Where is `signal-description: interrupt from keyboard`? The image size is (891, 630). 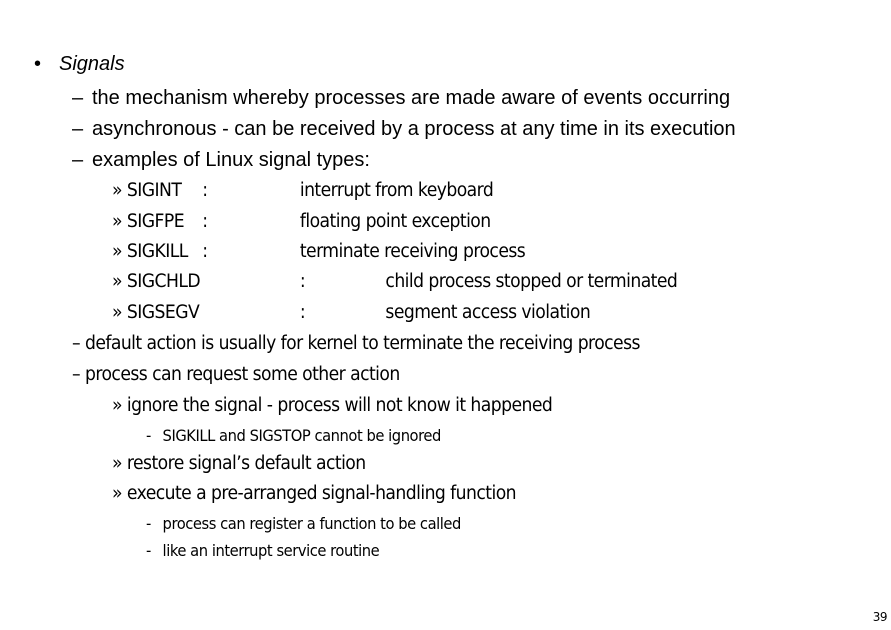 signal-description: interrupt from keyboard is located at coordinates (396, 190).